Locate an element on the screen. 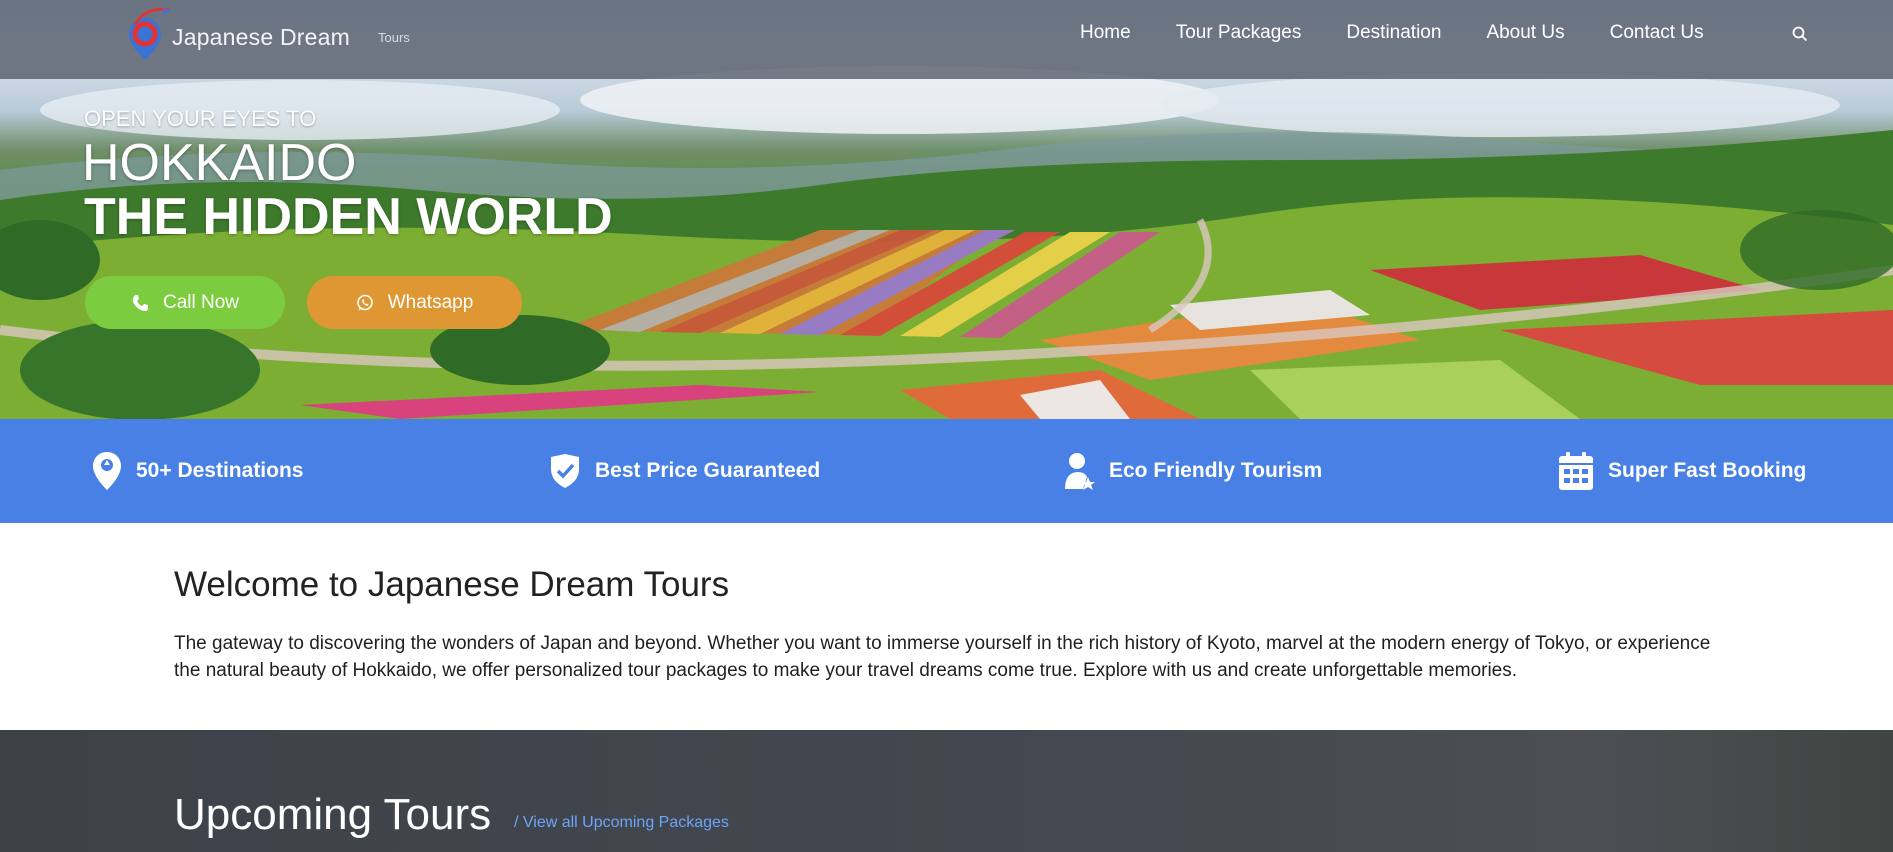 This screenshot has height=852, width=1893. call-now-button: Call Now is located at coordinates (185, 302).